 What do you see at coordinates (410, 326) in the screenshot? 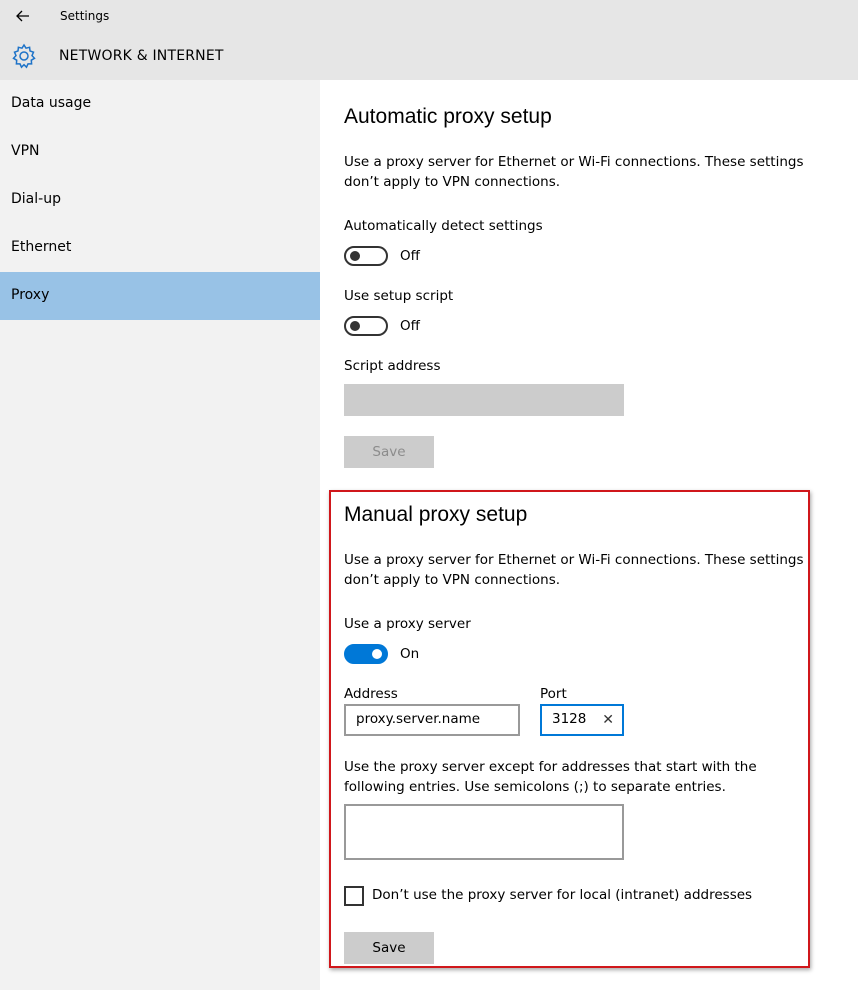
I see `setup-script-state: Off` at bounding box center [410, 326].